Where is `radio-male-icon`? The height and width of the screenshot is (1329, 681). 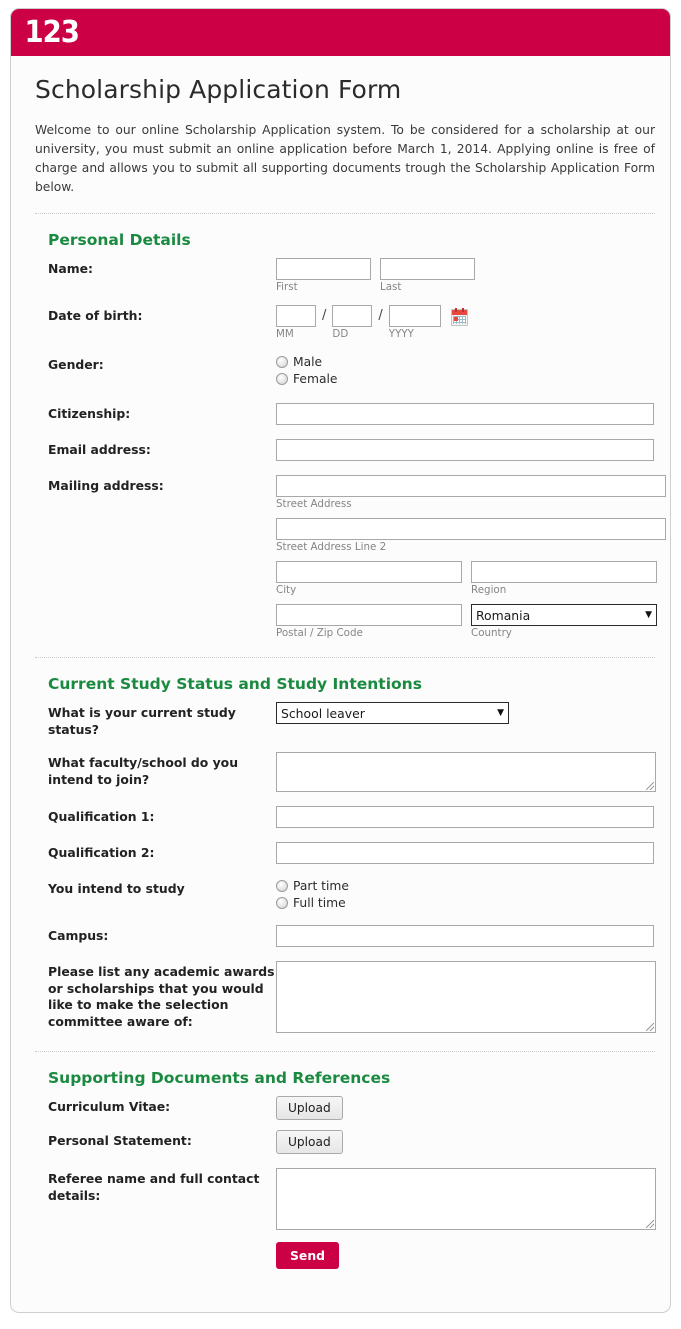
radio-male-icon is located at coordinates (282, 362).